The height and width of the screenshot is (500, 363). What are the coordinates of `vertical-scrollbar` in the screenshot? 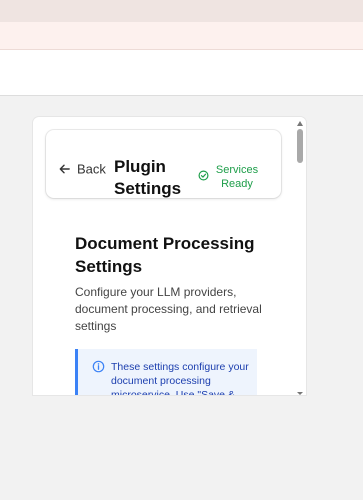 It's located at (300, 256).